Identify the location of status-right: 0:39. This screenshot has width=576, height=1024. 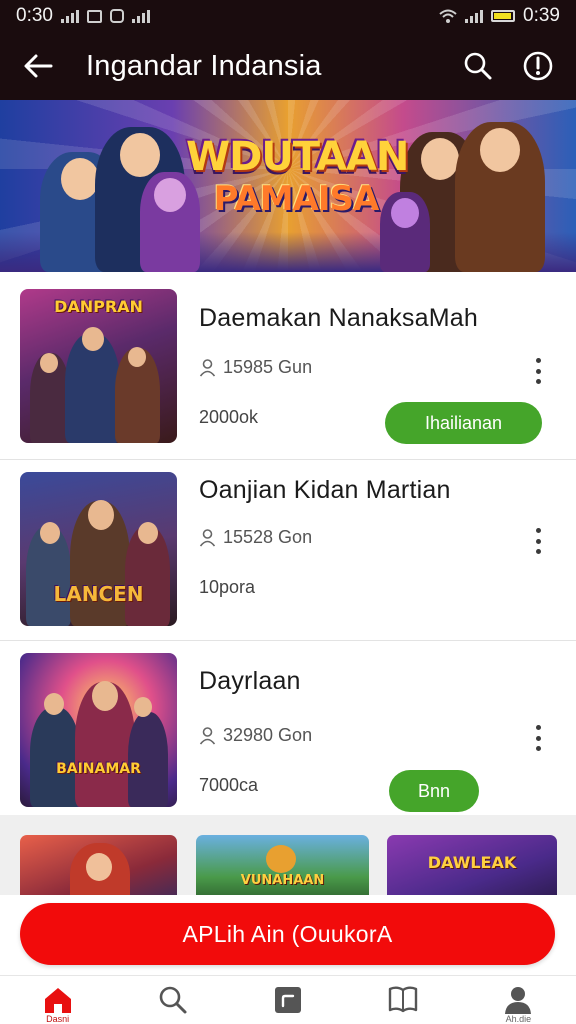
(499, 16).